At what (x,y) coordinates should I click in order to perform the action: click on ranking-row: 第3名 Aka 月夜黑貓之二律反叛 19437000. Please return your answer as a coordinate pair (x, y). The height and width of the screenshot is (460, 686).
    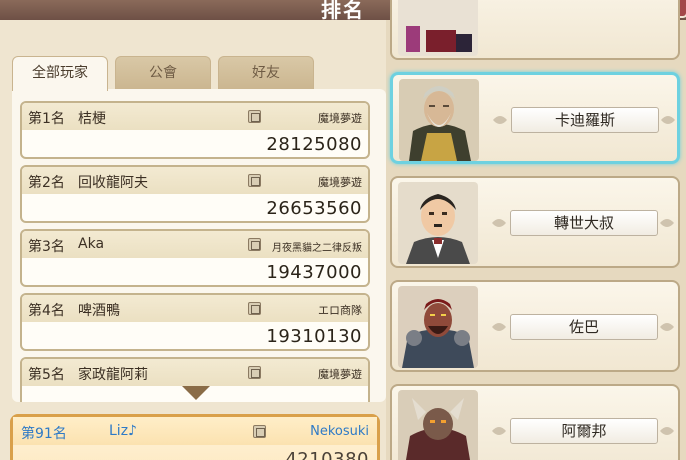
    Looking at the image, I should click on (195, 258).